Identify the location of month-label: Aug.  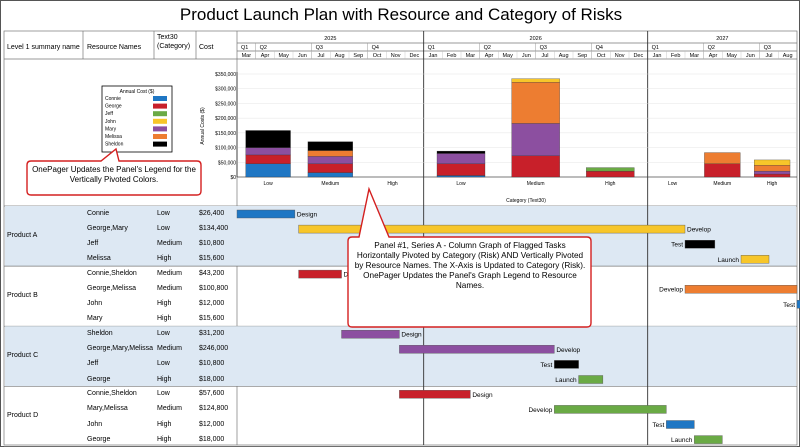
(564, 56).